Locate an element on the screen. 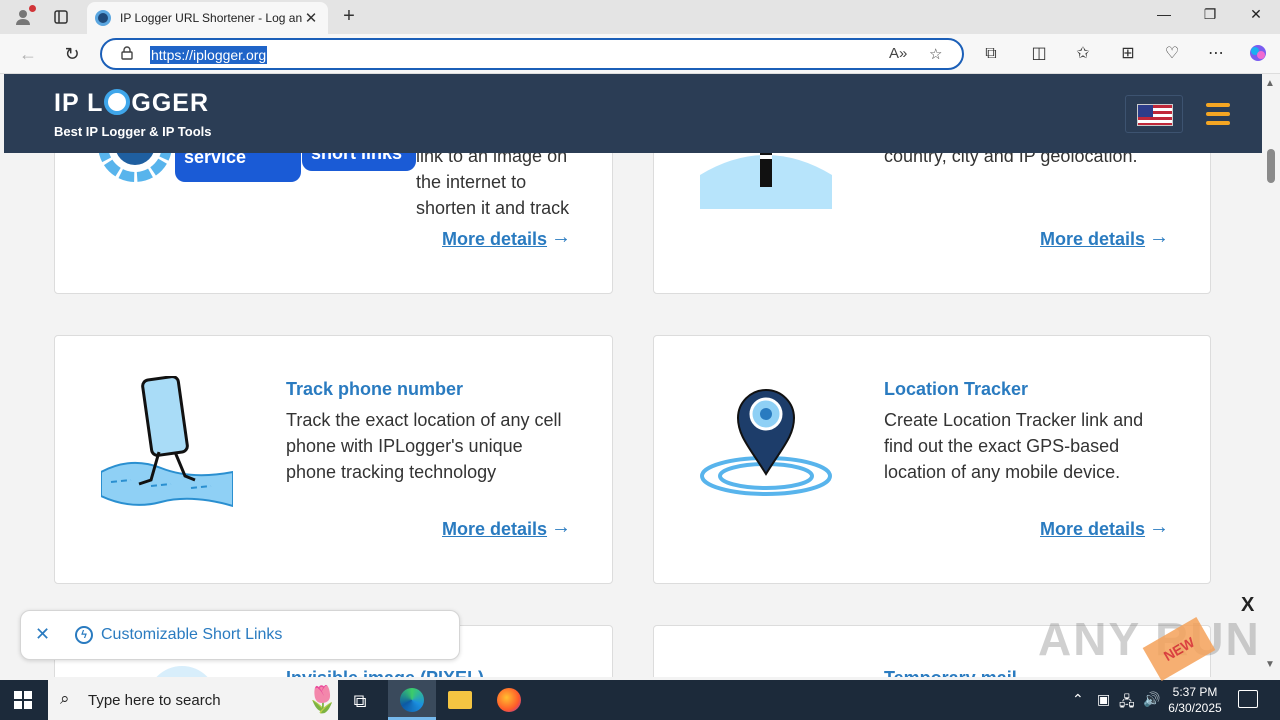 Image resolution: width=1280 pixels, height=720 pixels. promo-text: Customizable Short Links is located at coordinates (191, 635).